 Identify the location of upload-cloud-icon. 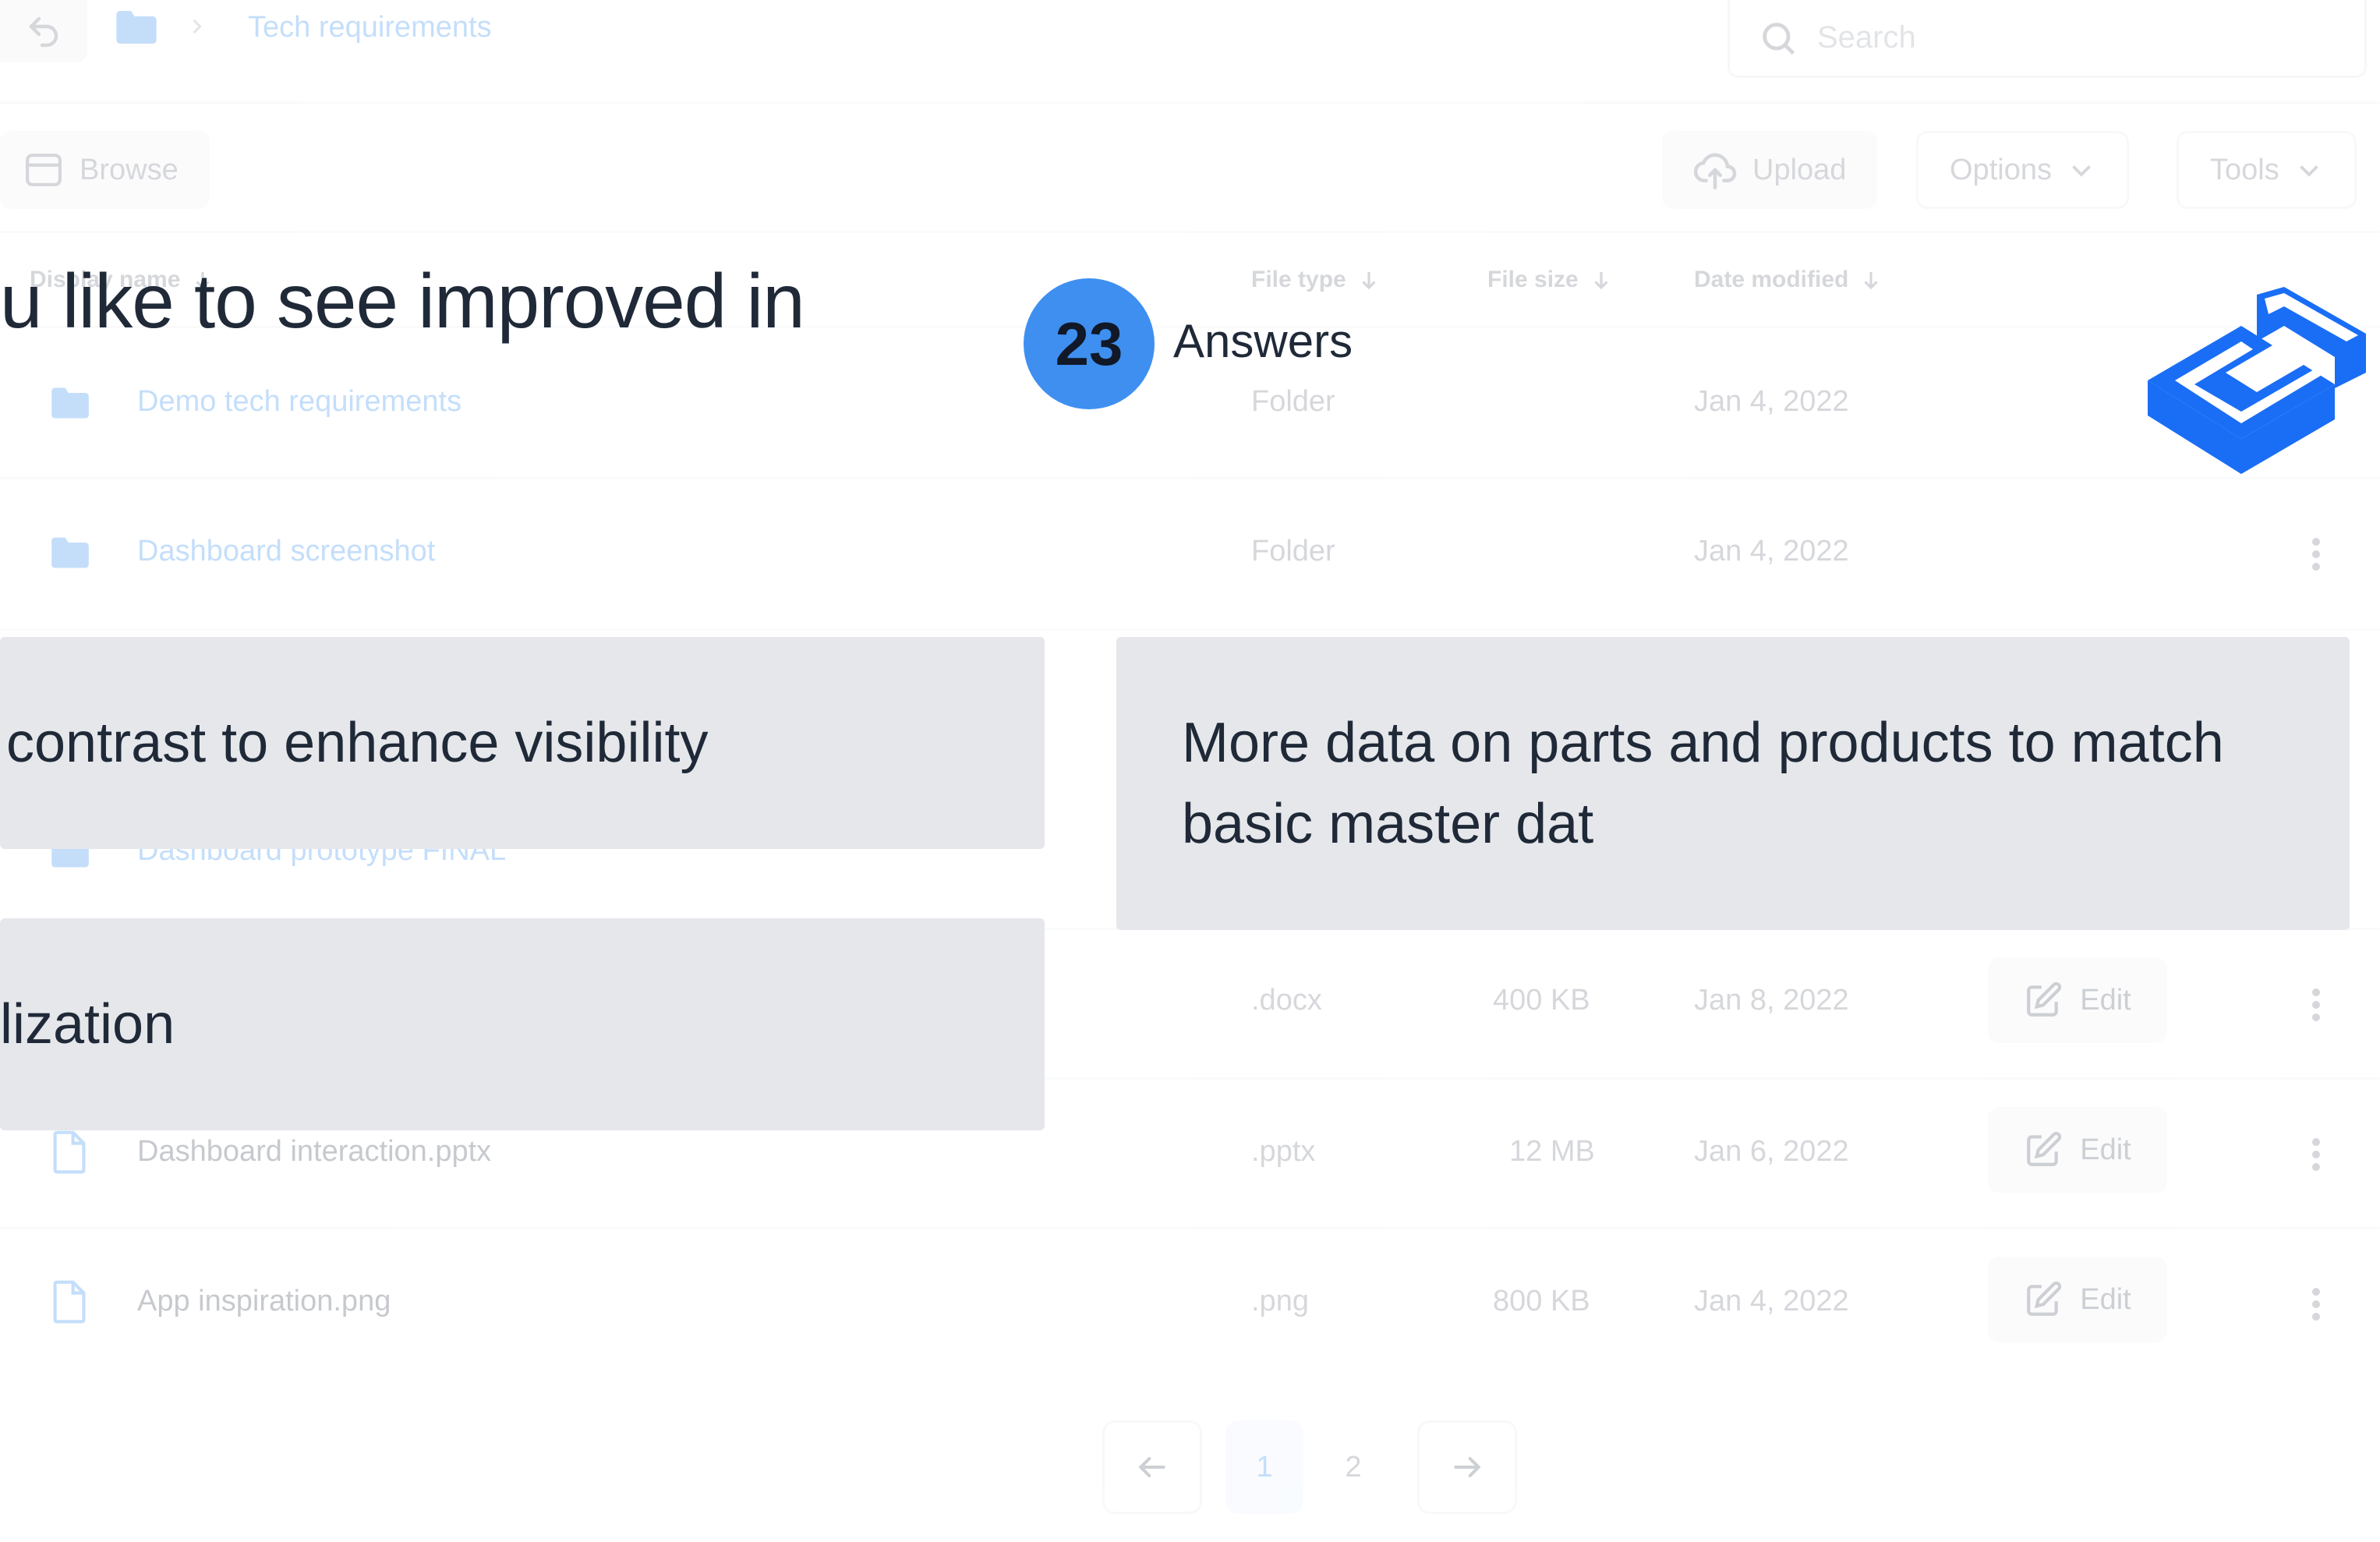
(1715, 171).